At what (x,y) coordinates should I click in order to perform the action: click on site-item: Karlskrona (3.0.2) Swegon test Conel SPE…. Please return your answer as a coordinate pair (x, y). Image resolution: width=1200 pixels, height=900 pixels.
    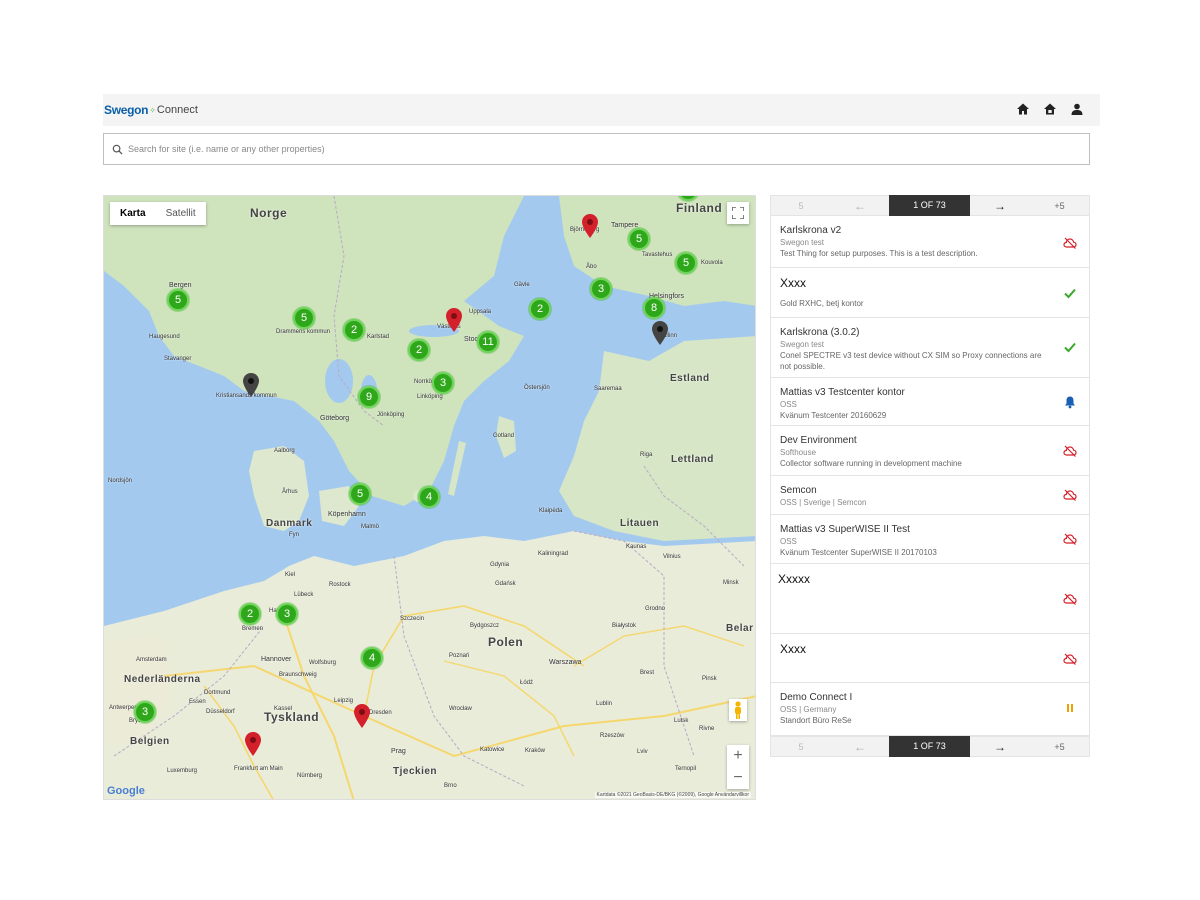
    Looking at the image, I should click on (930, 348).